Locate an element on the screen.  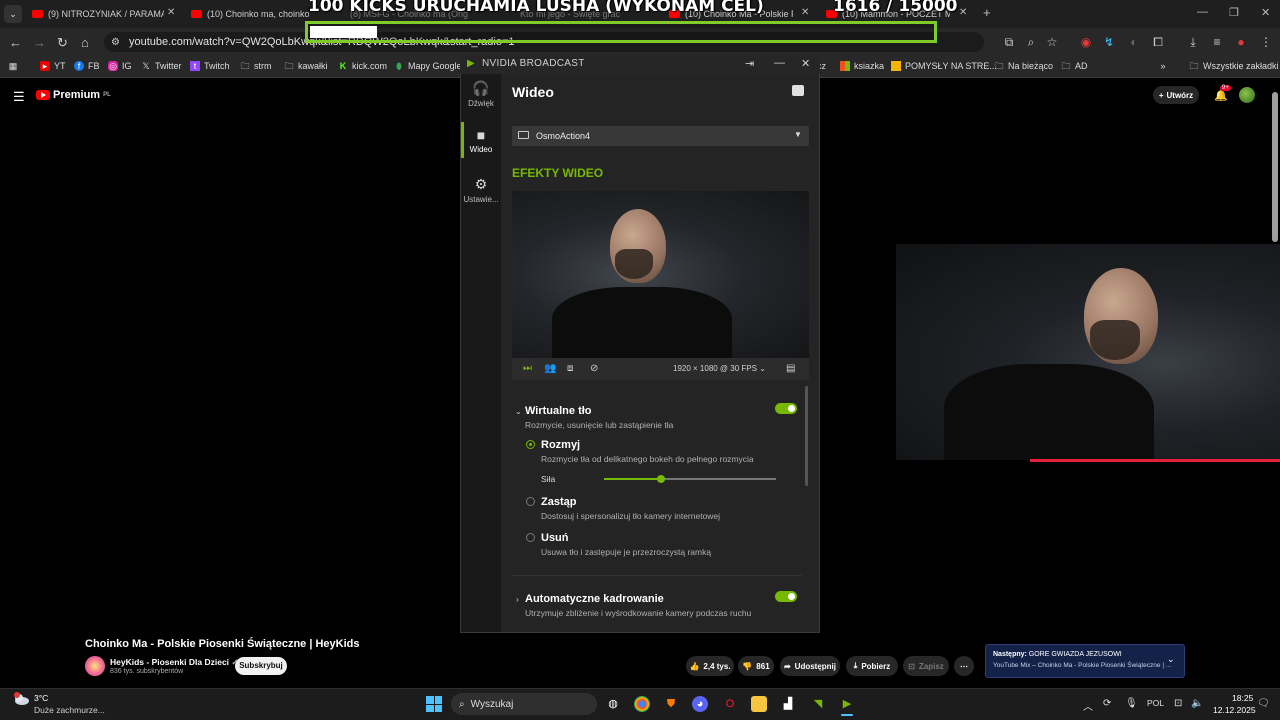
bookmark-twitter: 𝕏 Twitter is located at coordinates (161, 66).